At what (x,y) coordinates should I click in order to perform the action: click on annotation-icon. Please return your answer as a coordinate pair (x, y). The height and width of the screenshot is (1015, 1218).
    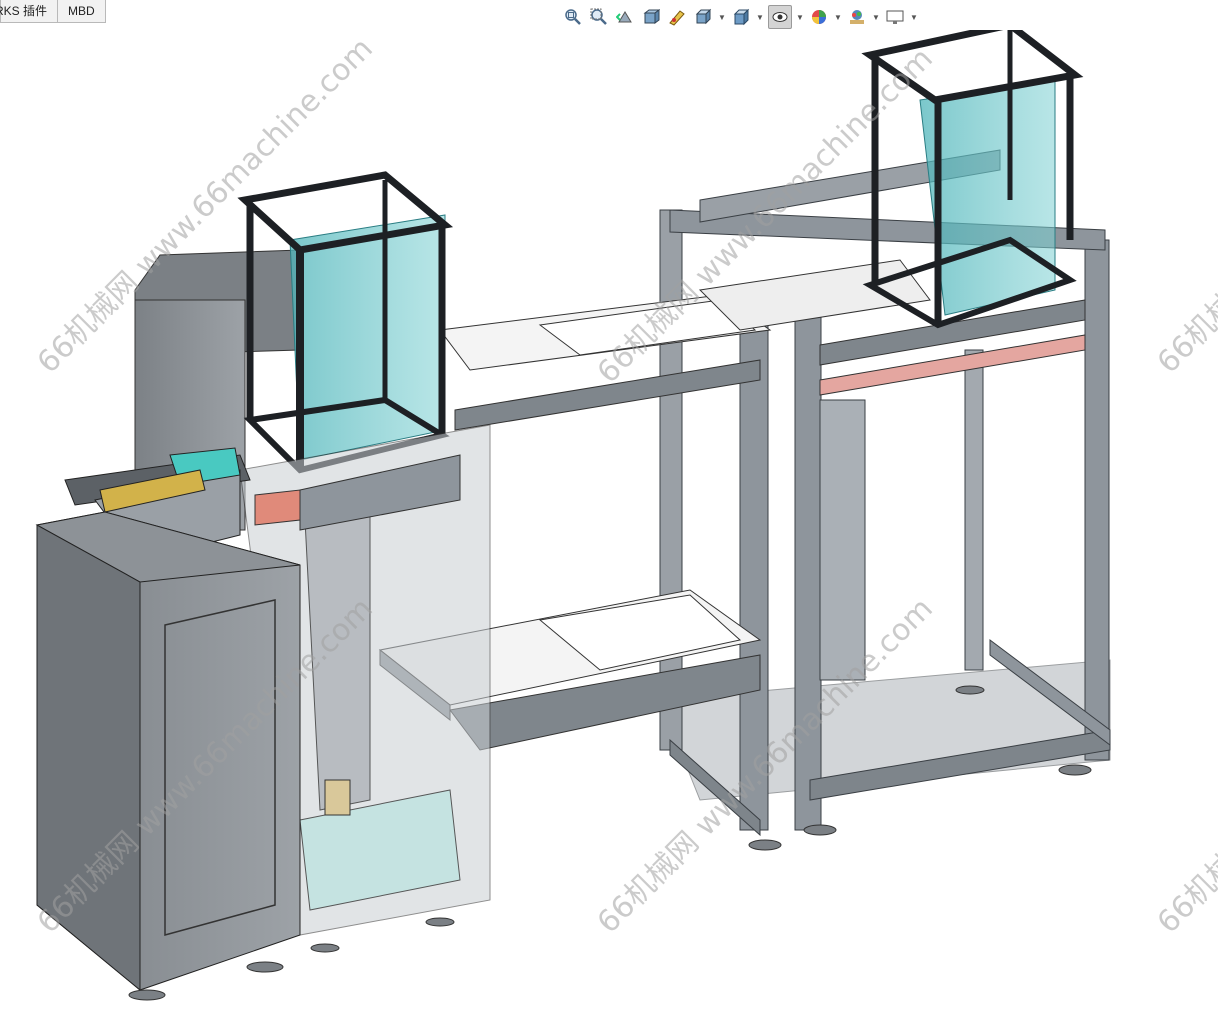
    Looking at the image, I should click on (677, 17).